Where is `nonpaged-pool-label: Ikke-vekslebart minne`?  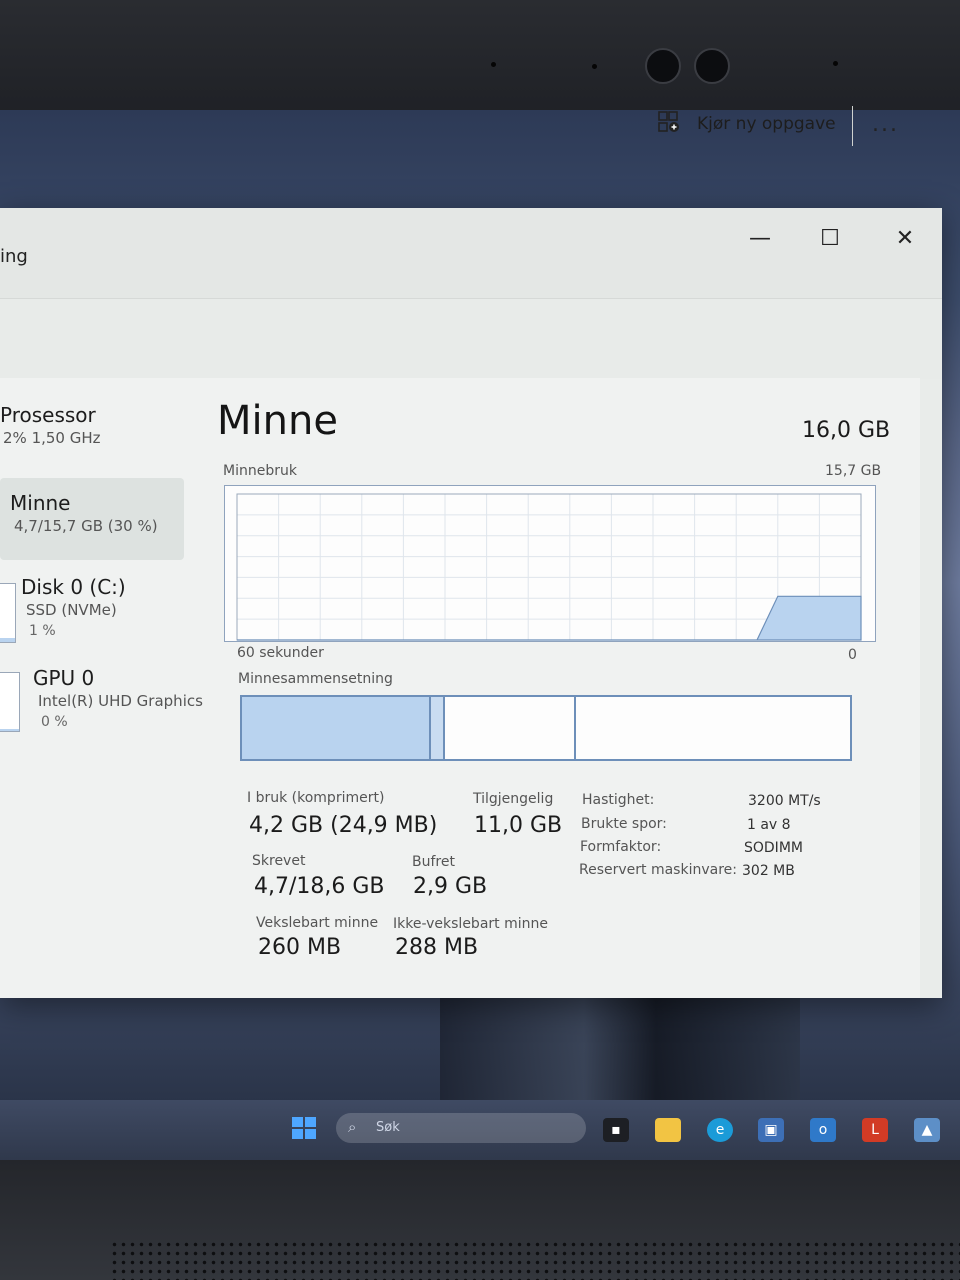 nonpaged-pool-label: Ikke-vekslebart minne is located at coordinates (470, 924).